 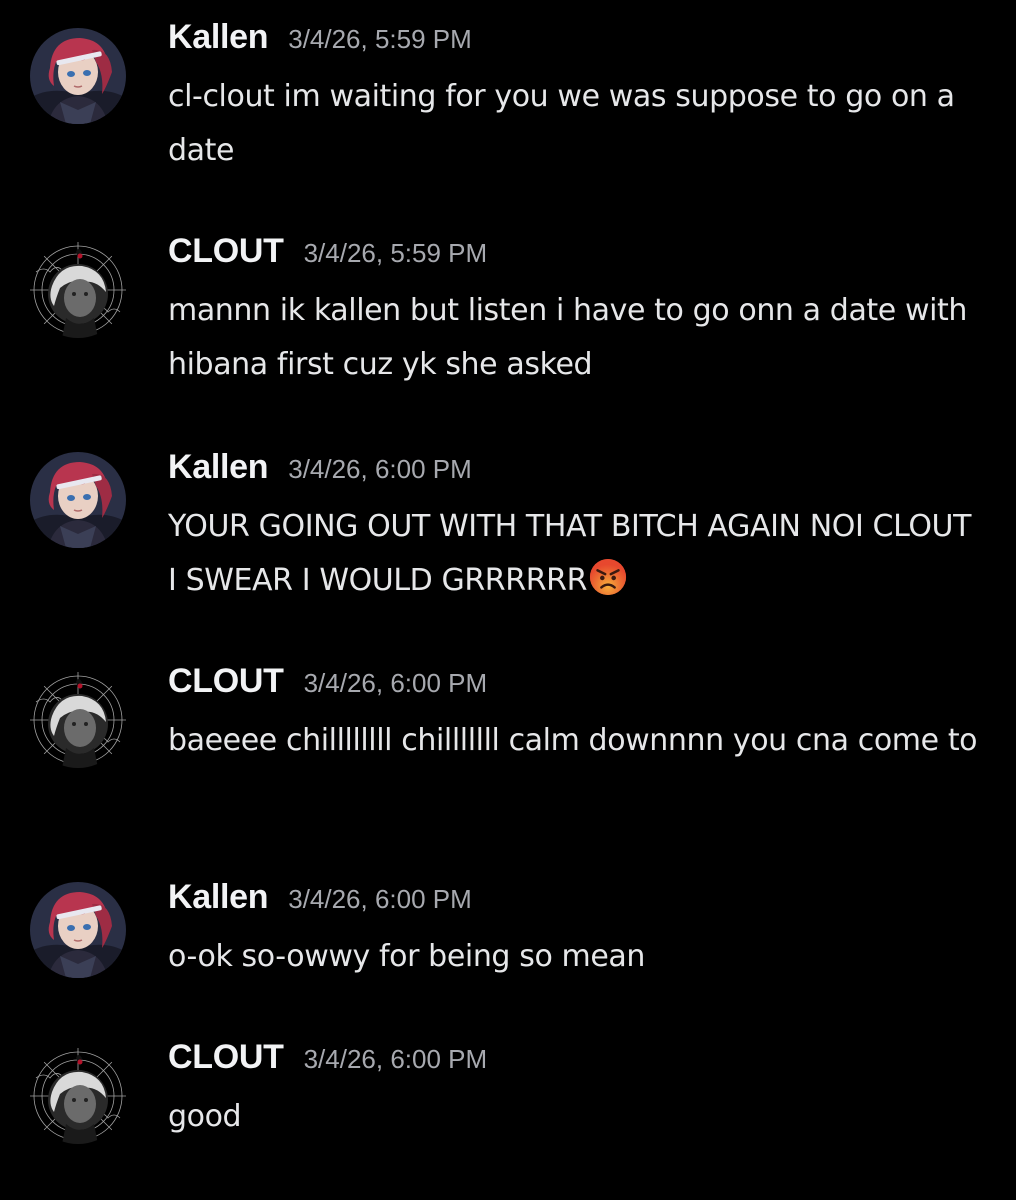 What do you see at coordinates (578, 40) in the screenshot?
I see `message-header: Kallen 3/4/26, 5:59 PM` at bounding box center [578, 40].